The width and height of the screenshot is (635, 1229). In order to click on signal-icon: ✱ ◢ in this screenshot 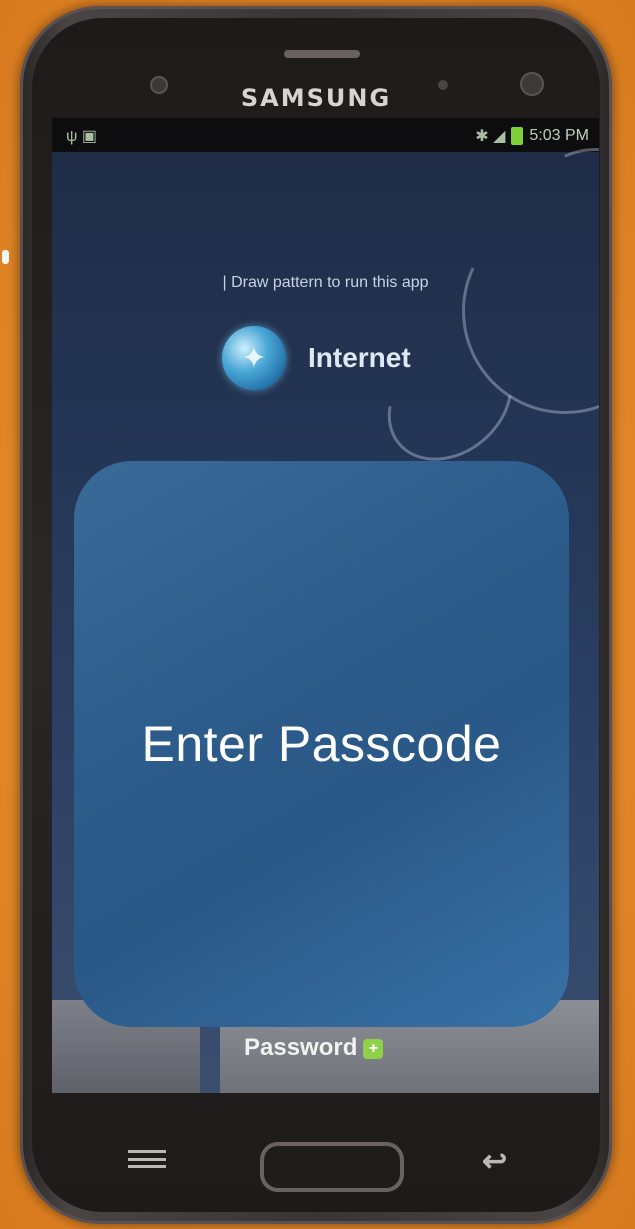, I will do `click(490, 136)`.